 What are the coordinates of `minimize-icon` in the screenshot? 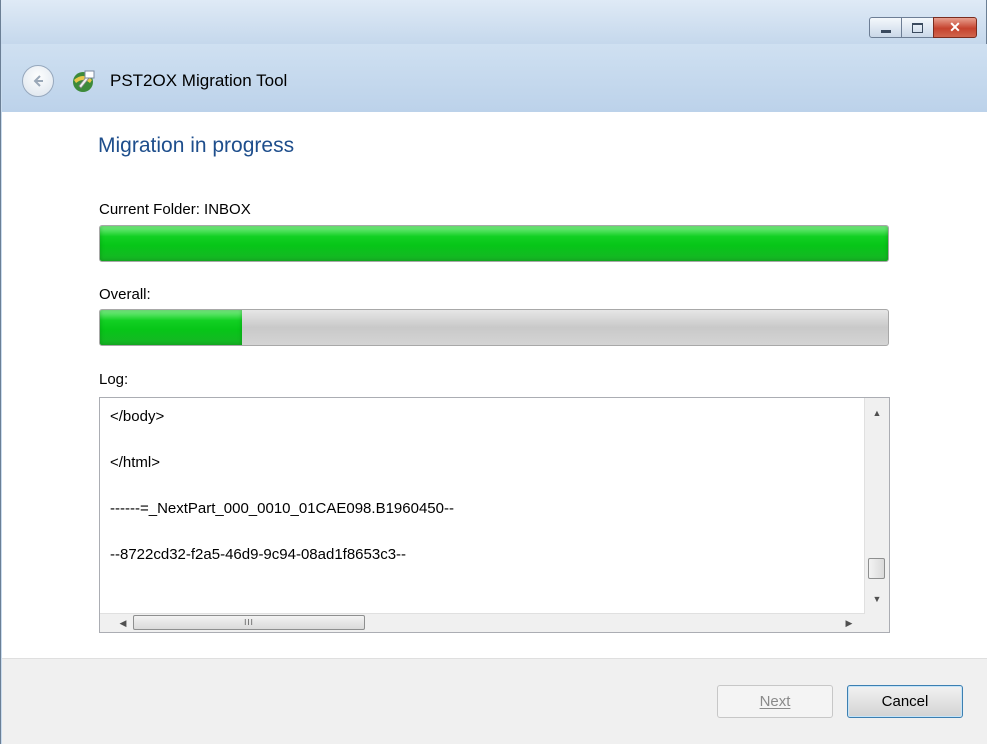 It's located at (885, 31).